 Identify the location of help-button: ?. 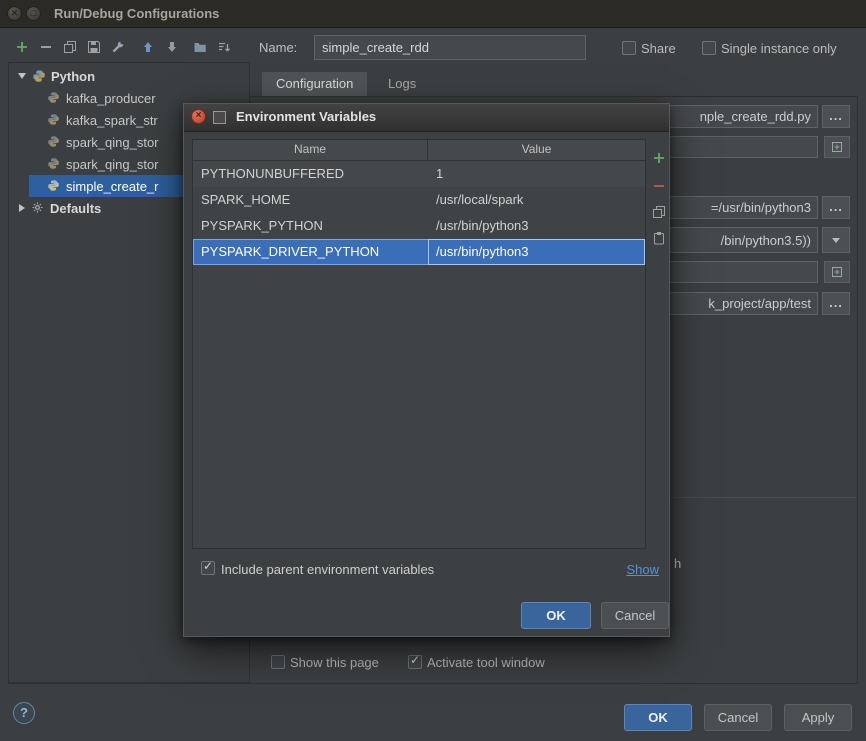
(24, 713).